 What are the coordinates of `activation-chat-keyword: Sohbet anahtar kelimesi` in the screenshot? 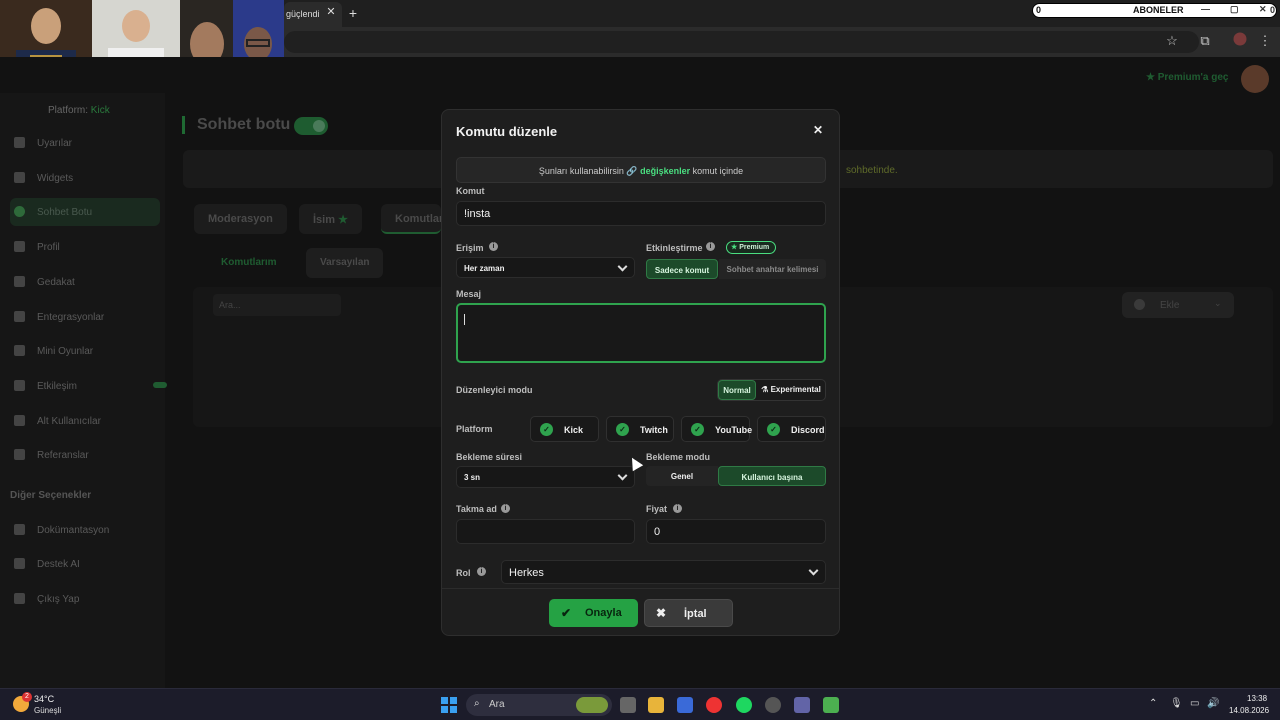 It's located at (772, 269).